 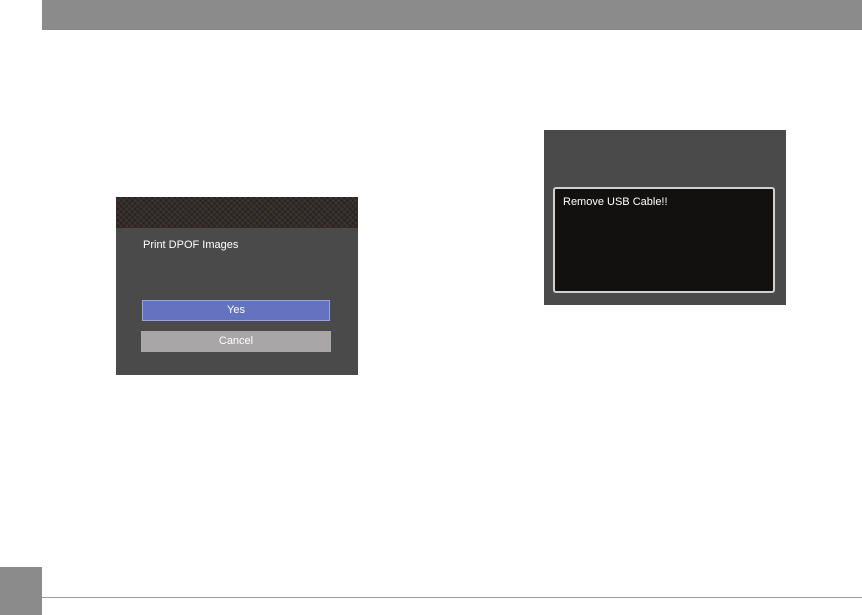 I want to click on message-box: Remove USB Cable!!, so click(x=664, y=240).